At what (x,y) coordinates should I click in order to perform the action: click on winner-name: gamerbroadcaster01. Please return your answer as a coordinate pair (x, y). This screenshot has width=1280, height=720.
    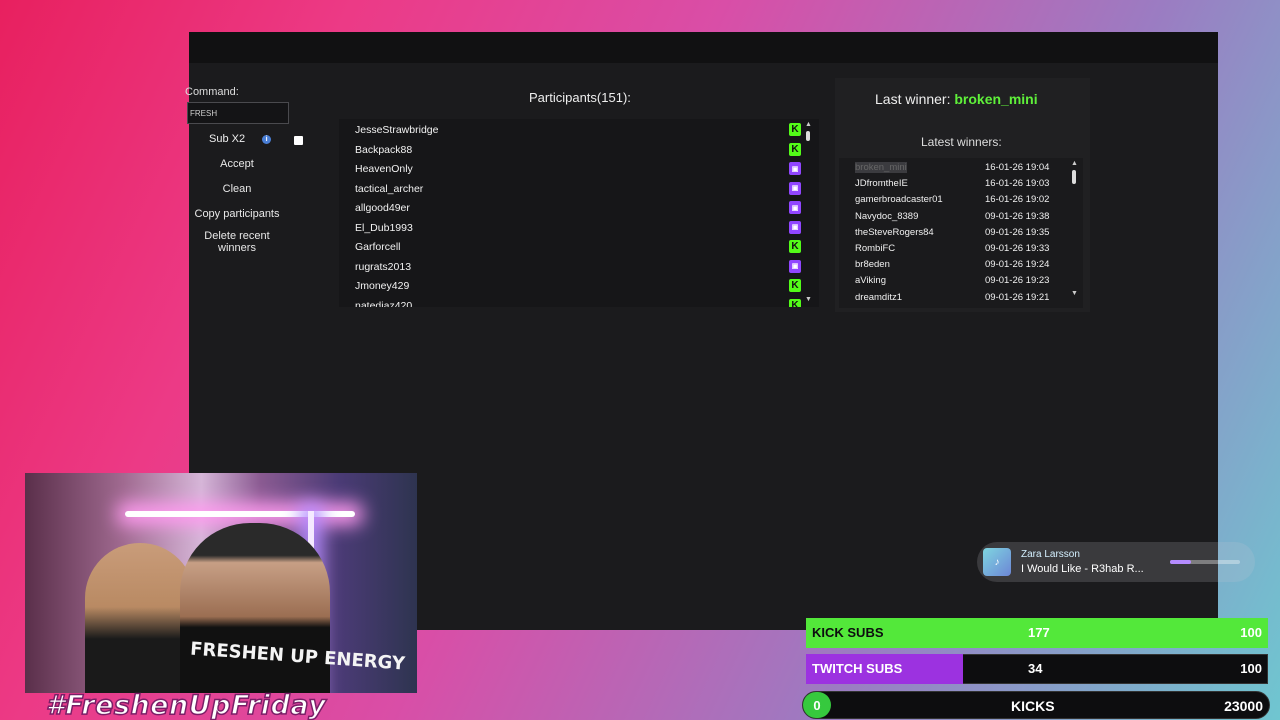
    Looking at the image, I should click on (899, 200).